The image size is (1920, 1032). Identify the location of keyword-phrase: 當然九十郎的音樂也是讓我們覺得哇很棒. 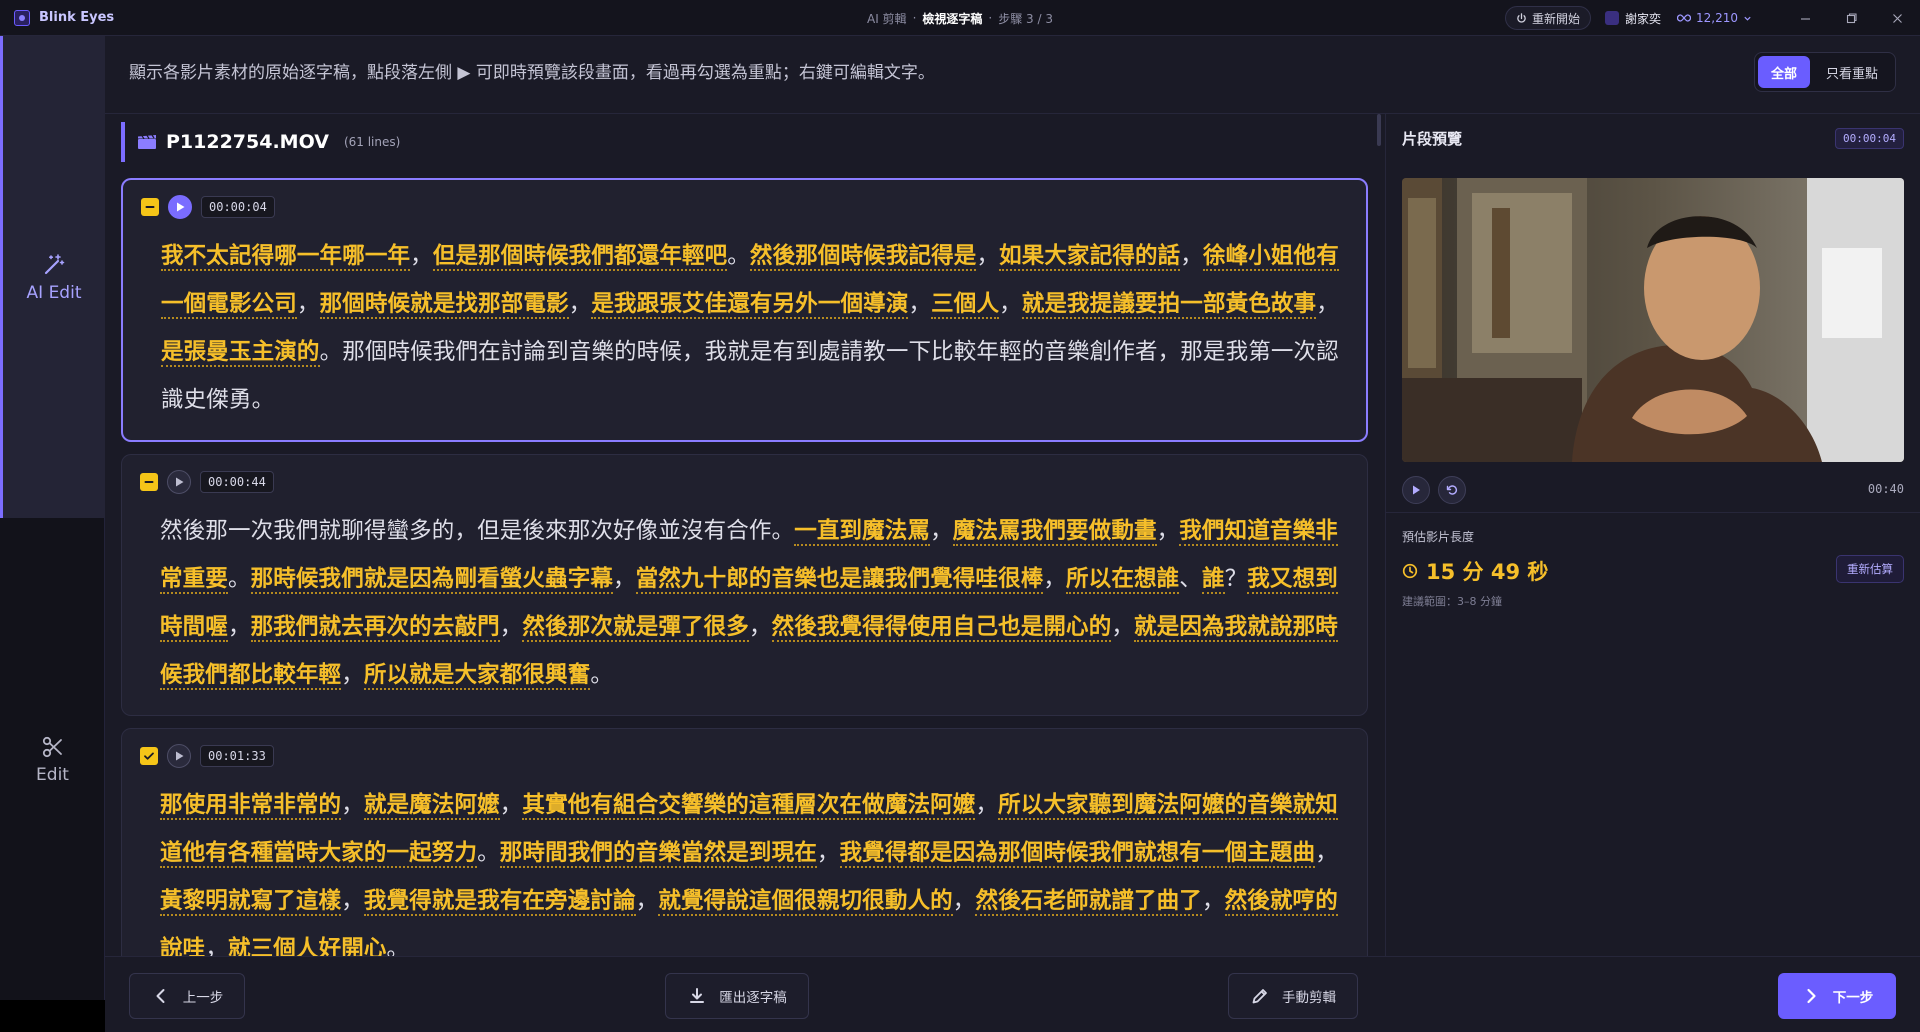
(839, 580).